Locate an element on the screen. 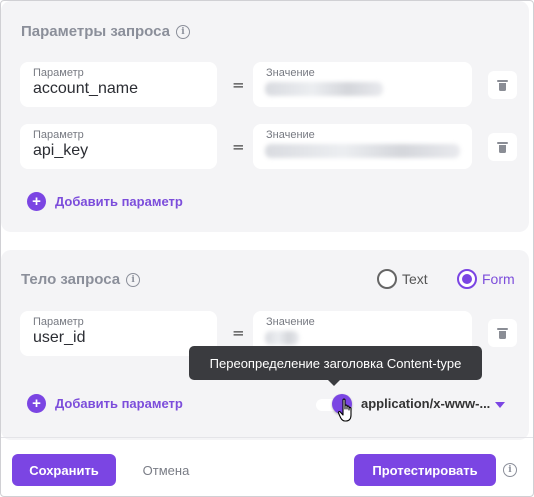  param-name-field: Параметр user_id is located at coordinates (118, 333).